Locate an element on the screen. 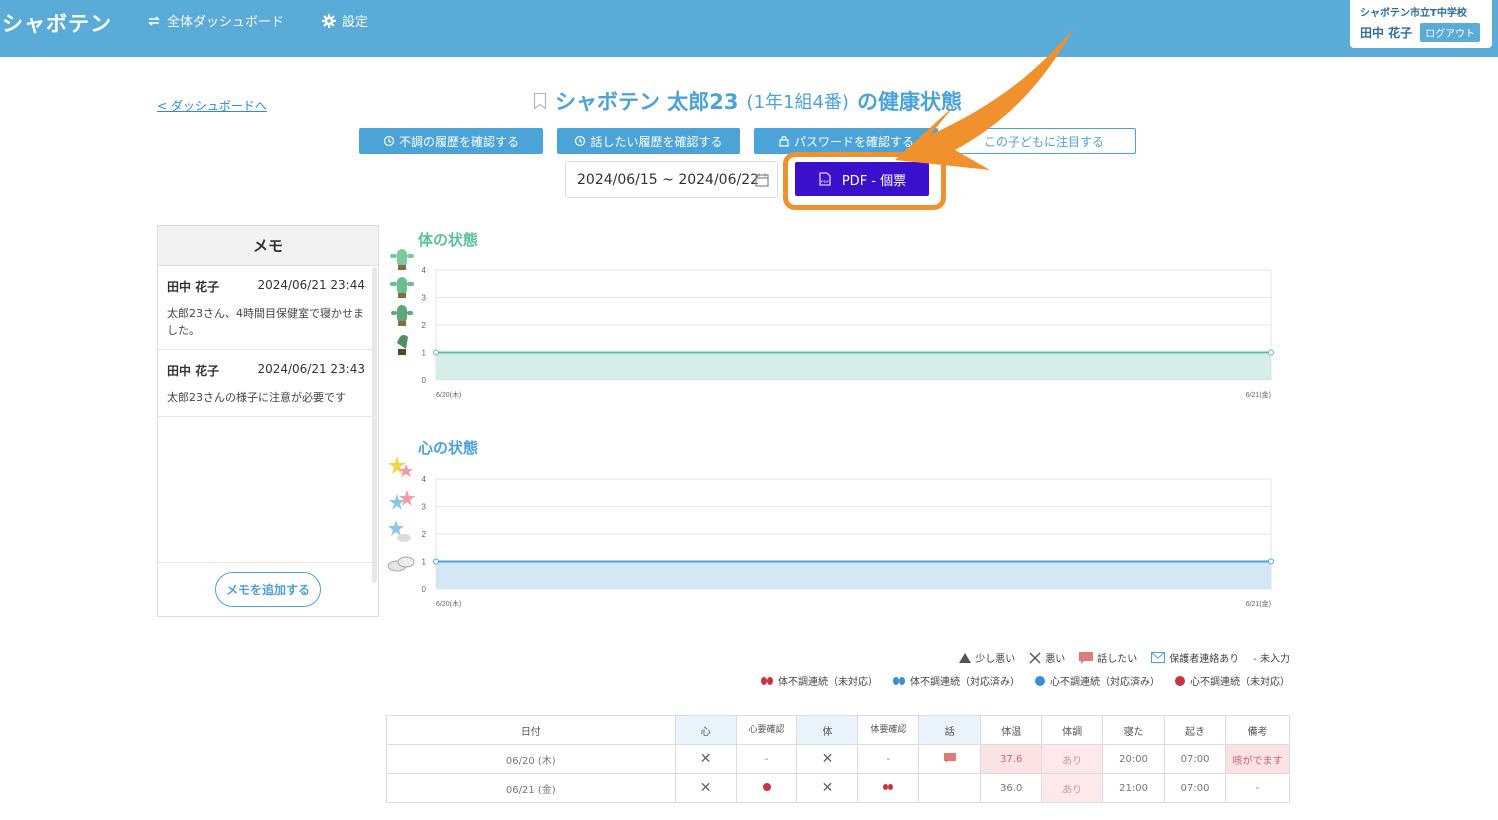 The height and width of the screenshot is (820, 1498). memo-datetime: 2024/06/21 23:44 is located at coordinates (311, 285).